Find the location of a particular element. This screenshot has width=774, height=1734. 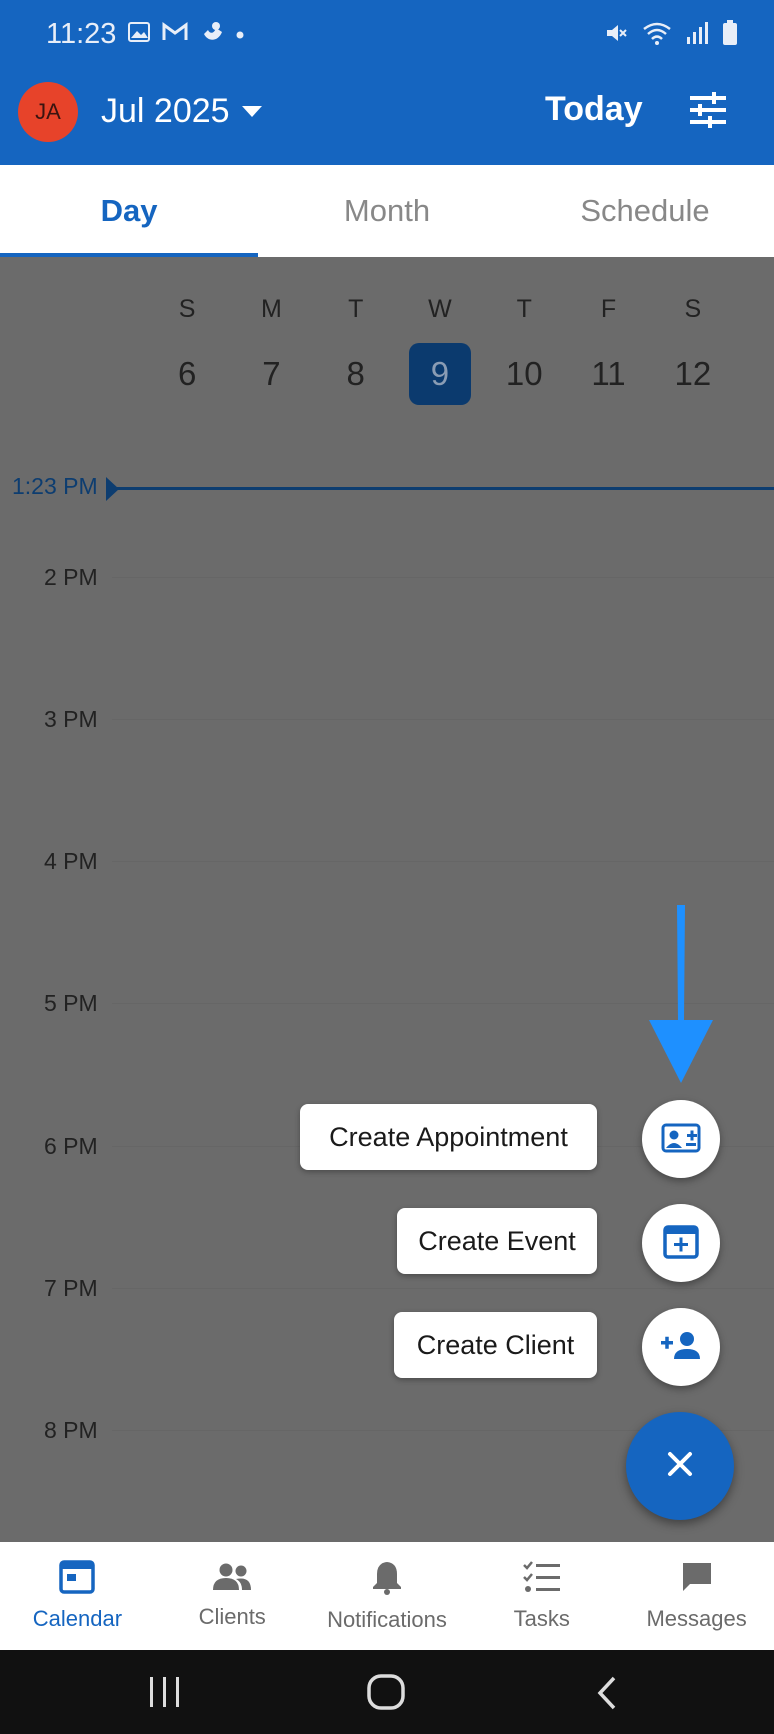

close-icon is located at coordinates (680, 1466).